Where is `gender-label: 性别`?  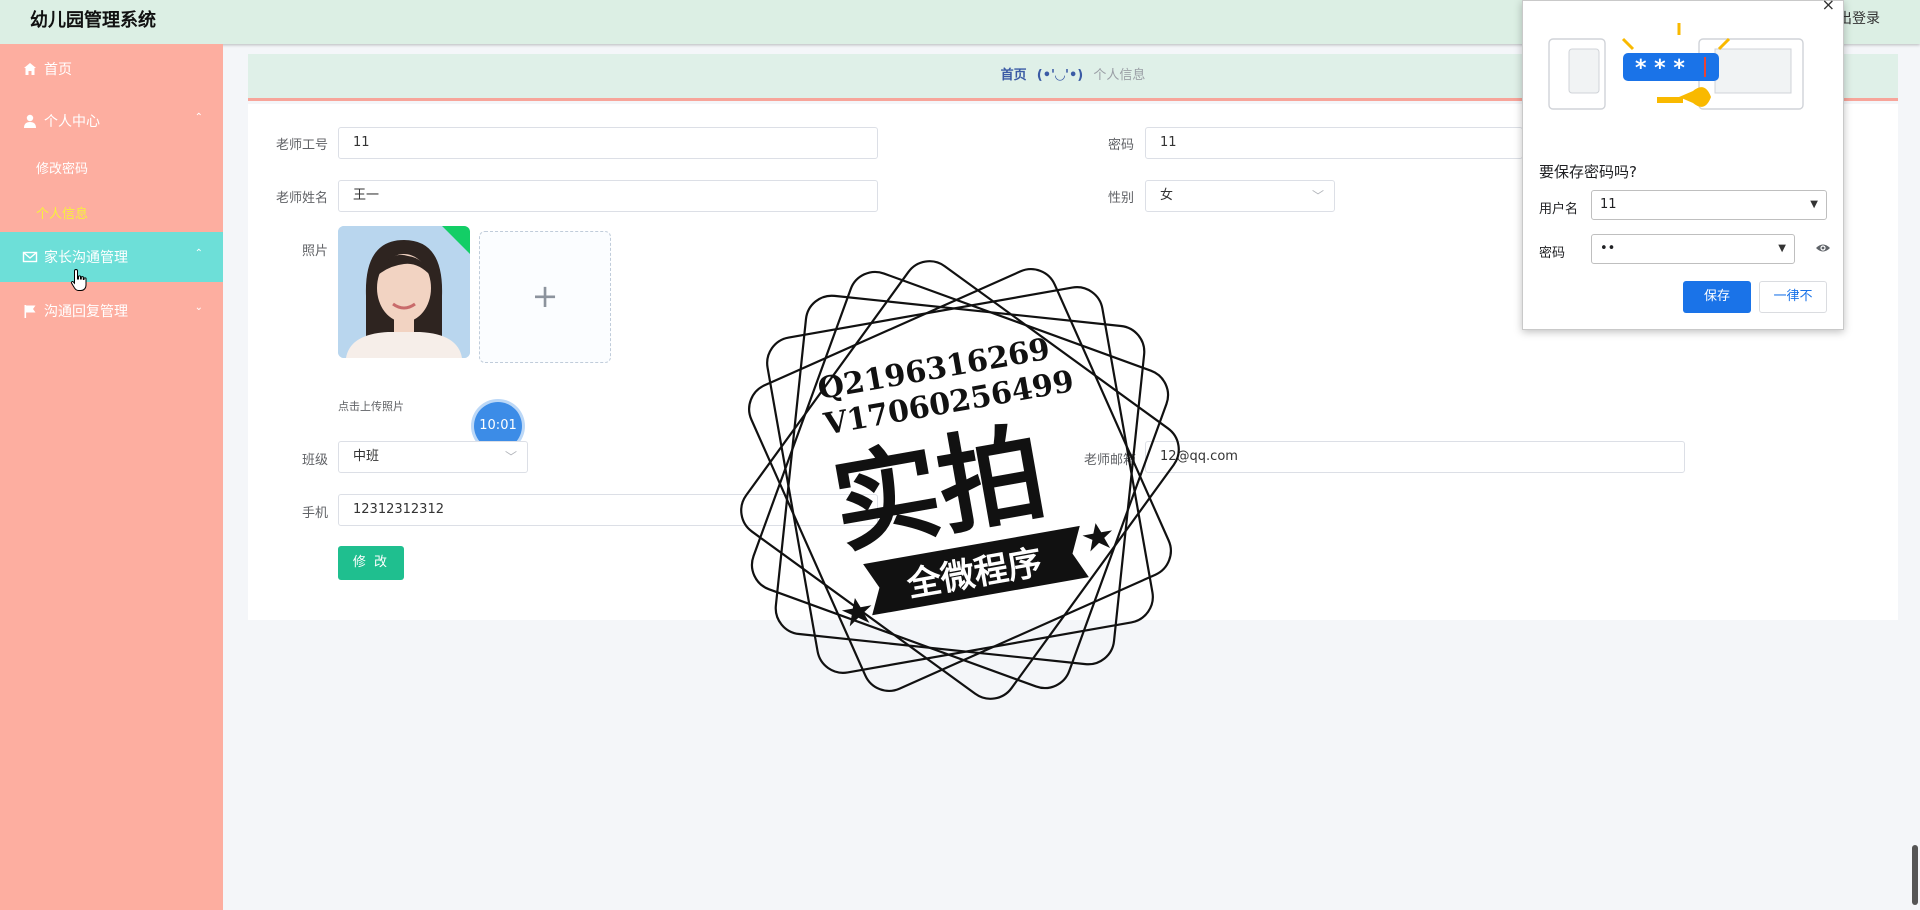 gender-label: 性别 is located at coordinates (1120, 198).